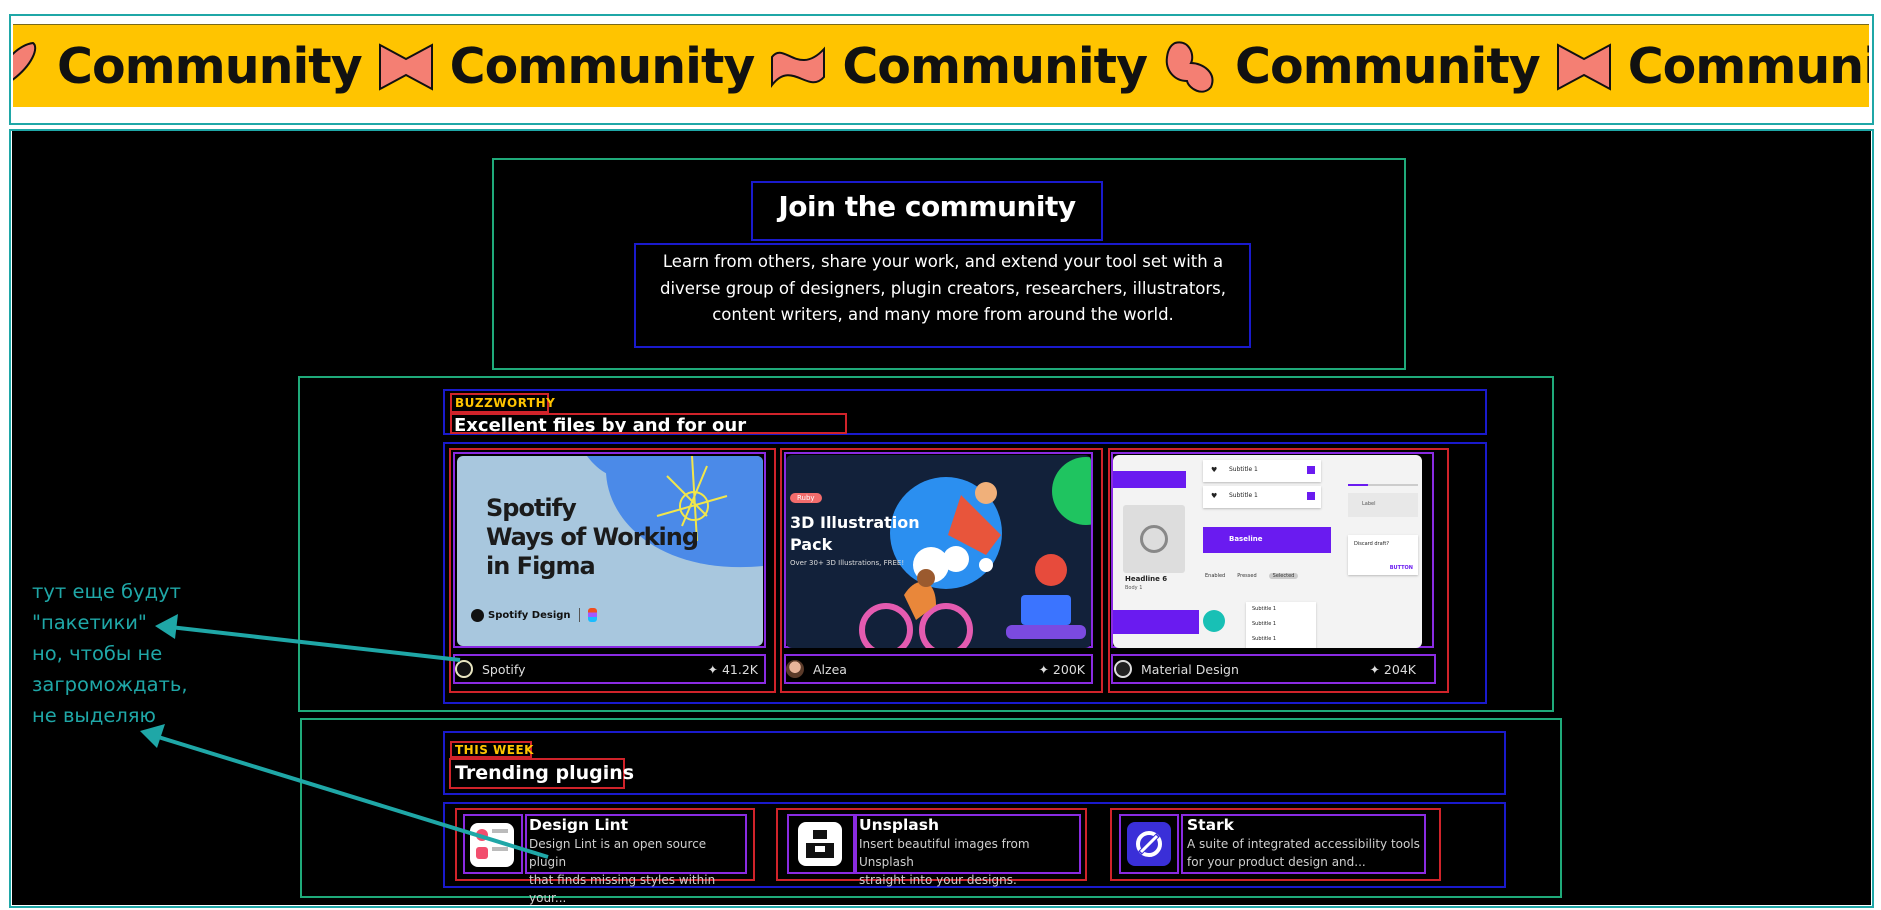 The width and height of the screenshot is (1881, 910). Describe the element at coordinates (166, 626) in the screenshot. I see `annotation-arrowhead` at that location.